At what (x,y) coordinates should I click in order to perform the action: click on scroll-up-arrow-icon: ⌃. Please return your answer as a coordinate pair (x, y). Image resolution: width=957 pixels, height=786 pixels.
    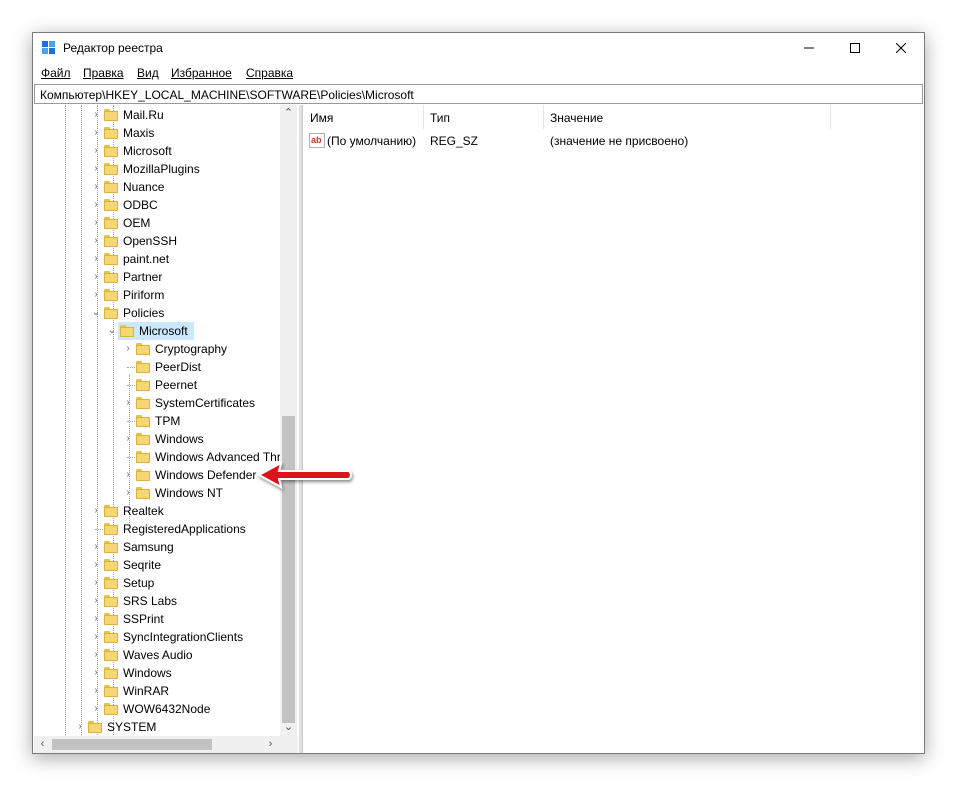
    Looking at the image, I should click on (288, 113).